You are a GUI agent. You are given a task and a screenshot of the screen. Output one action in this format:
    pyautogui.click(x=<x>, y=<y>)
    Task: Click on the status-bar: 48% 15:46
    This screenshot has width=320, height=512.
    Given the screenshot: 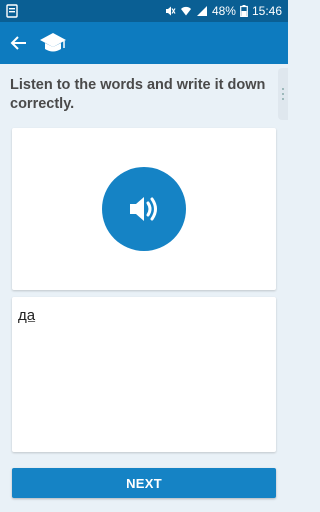 What is the action you would take?
    pyautogui.click(x=144, y=11)
    